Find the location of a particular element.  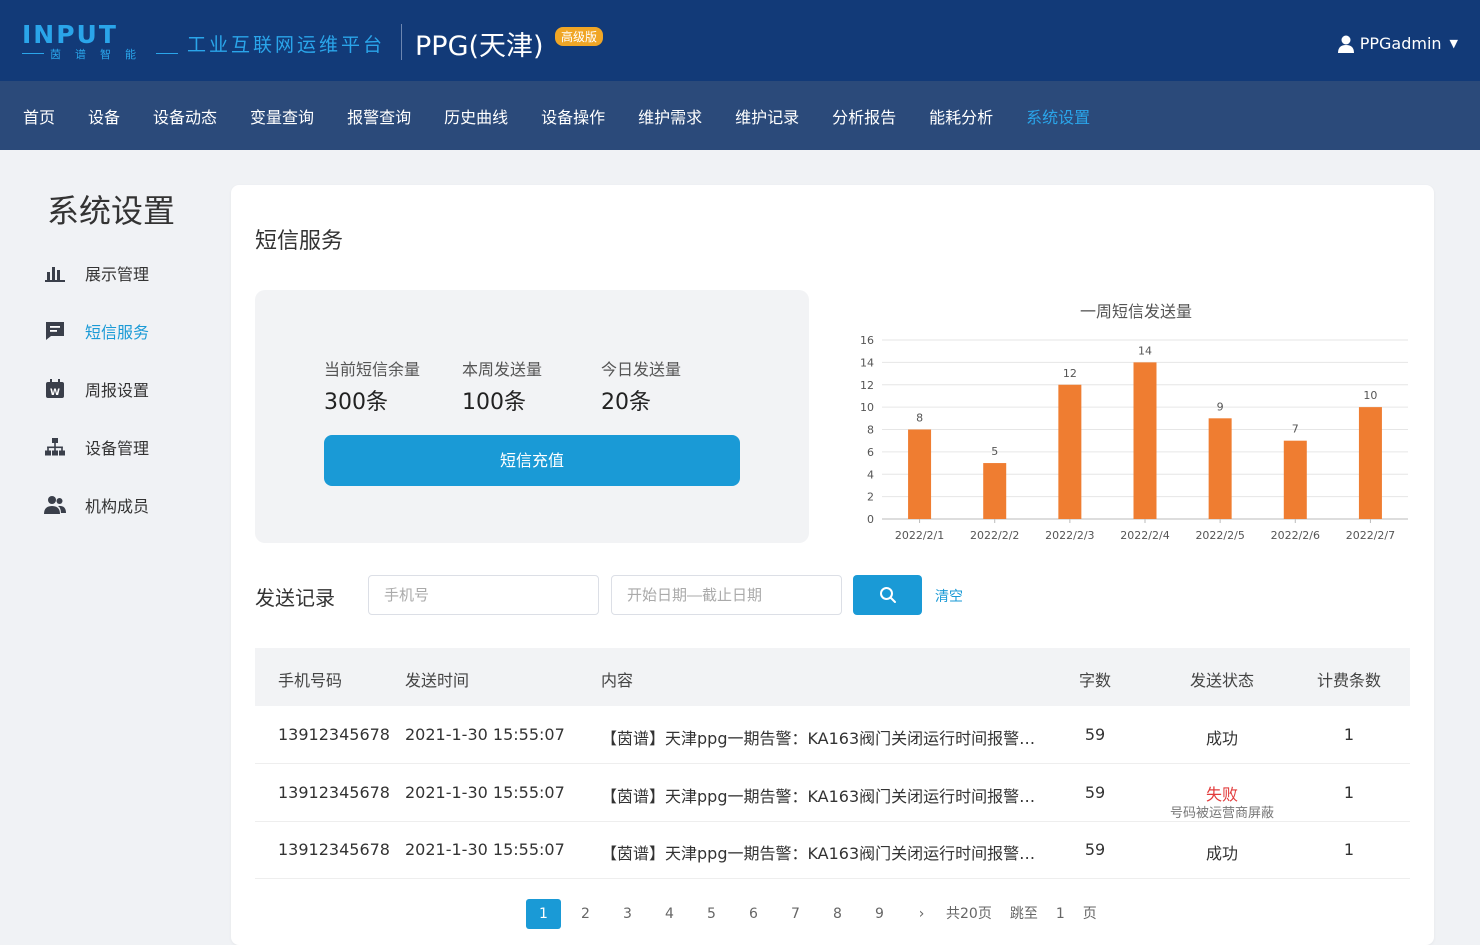

message-icon is located at coordinates (55, 331).